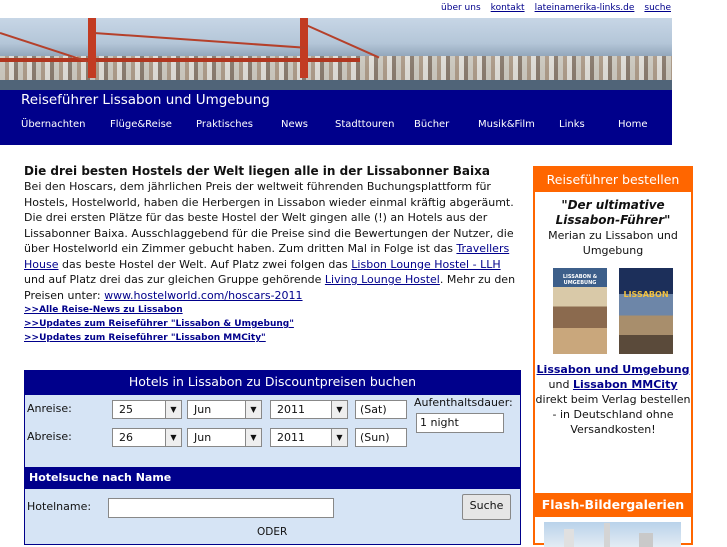  I want to click on link-book-lissabon-umgebung: Lissabon und Umgebung, so click(613, 369).